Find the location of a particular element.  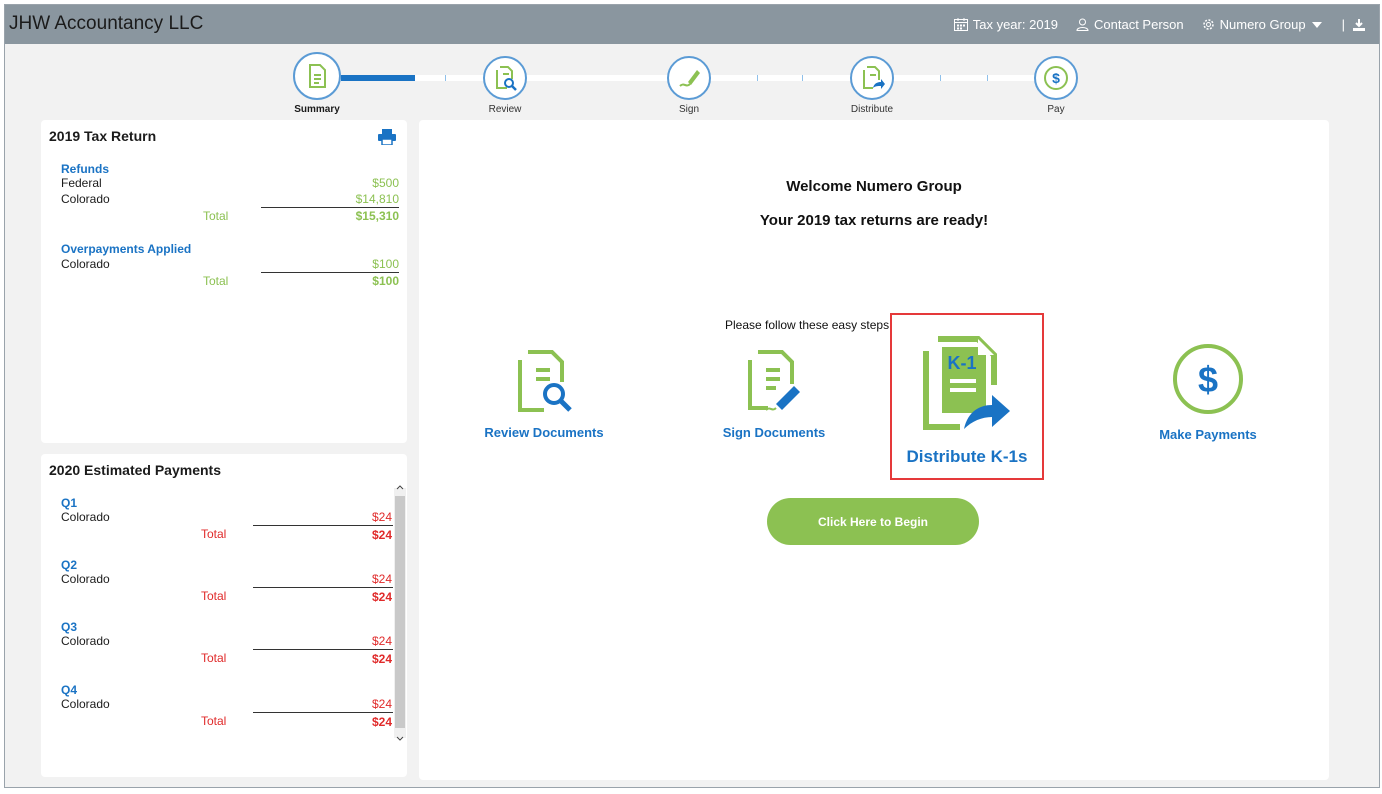

overpayments-total-label: Total is located at coordinates (216, 281).